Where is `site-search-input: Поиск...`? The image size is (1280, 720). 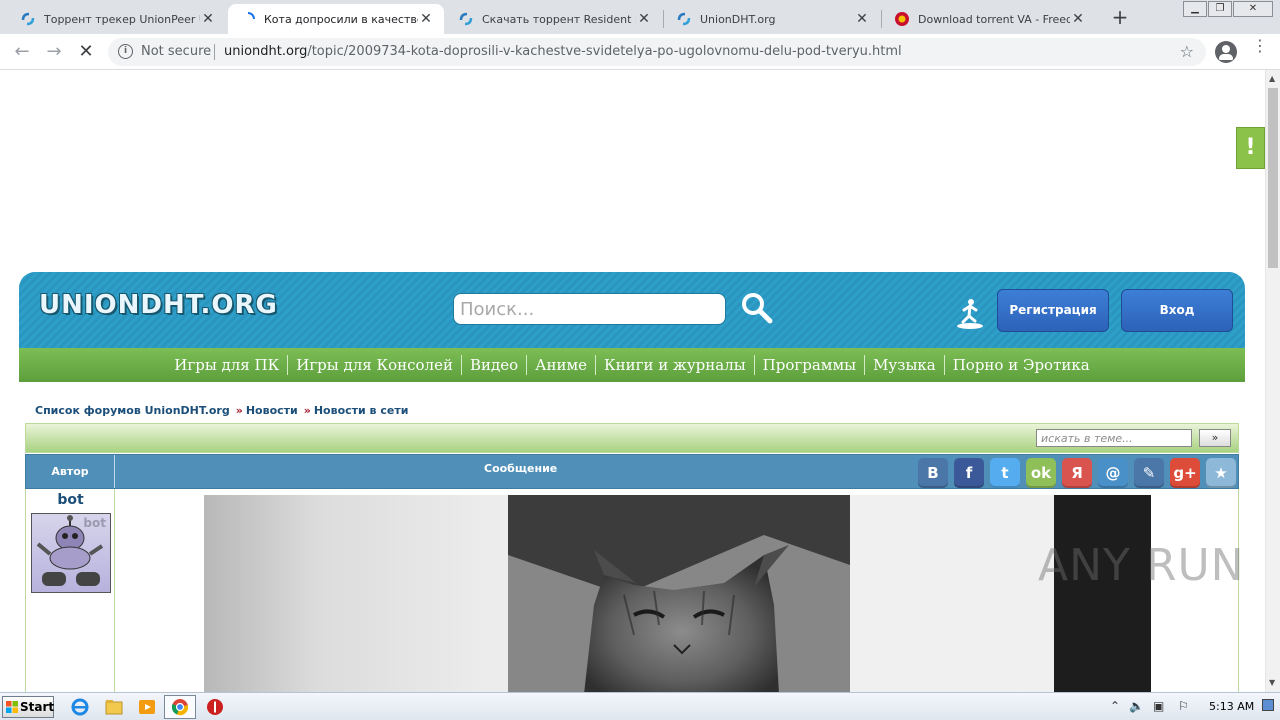
site-search-input: Поиск... is located at coordinates (589, 309).